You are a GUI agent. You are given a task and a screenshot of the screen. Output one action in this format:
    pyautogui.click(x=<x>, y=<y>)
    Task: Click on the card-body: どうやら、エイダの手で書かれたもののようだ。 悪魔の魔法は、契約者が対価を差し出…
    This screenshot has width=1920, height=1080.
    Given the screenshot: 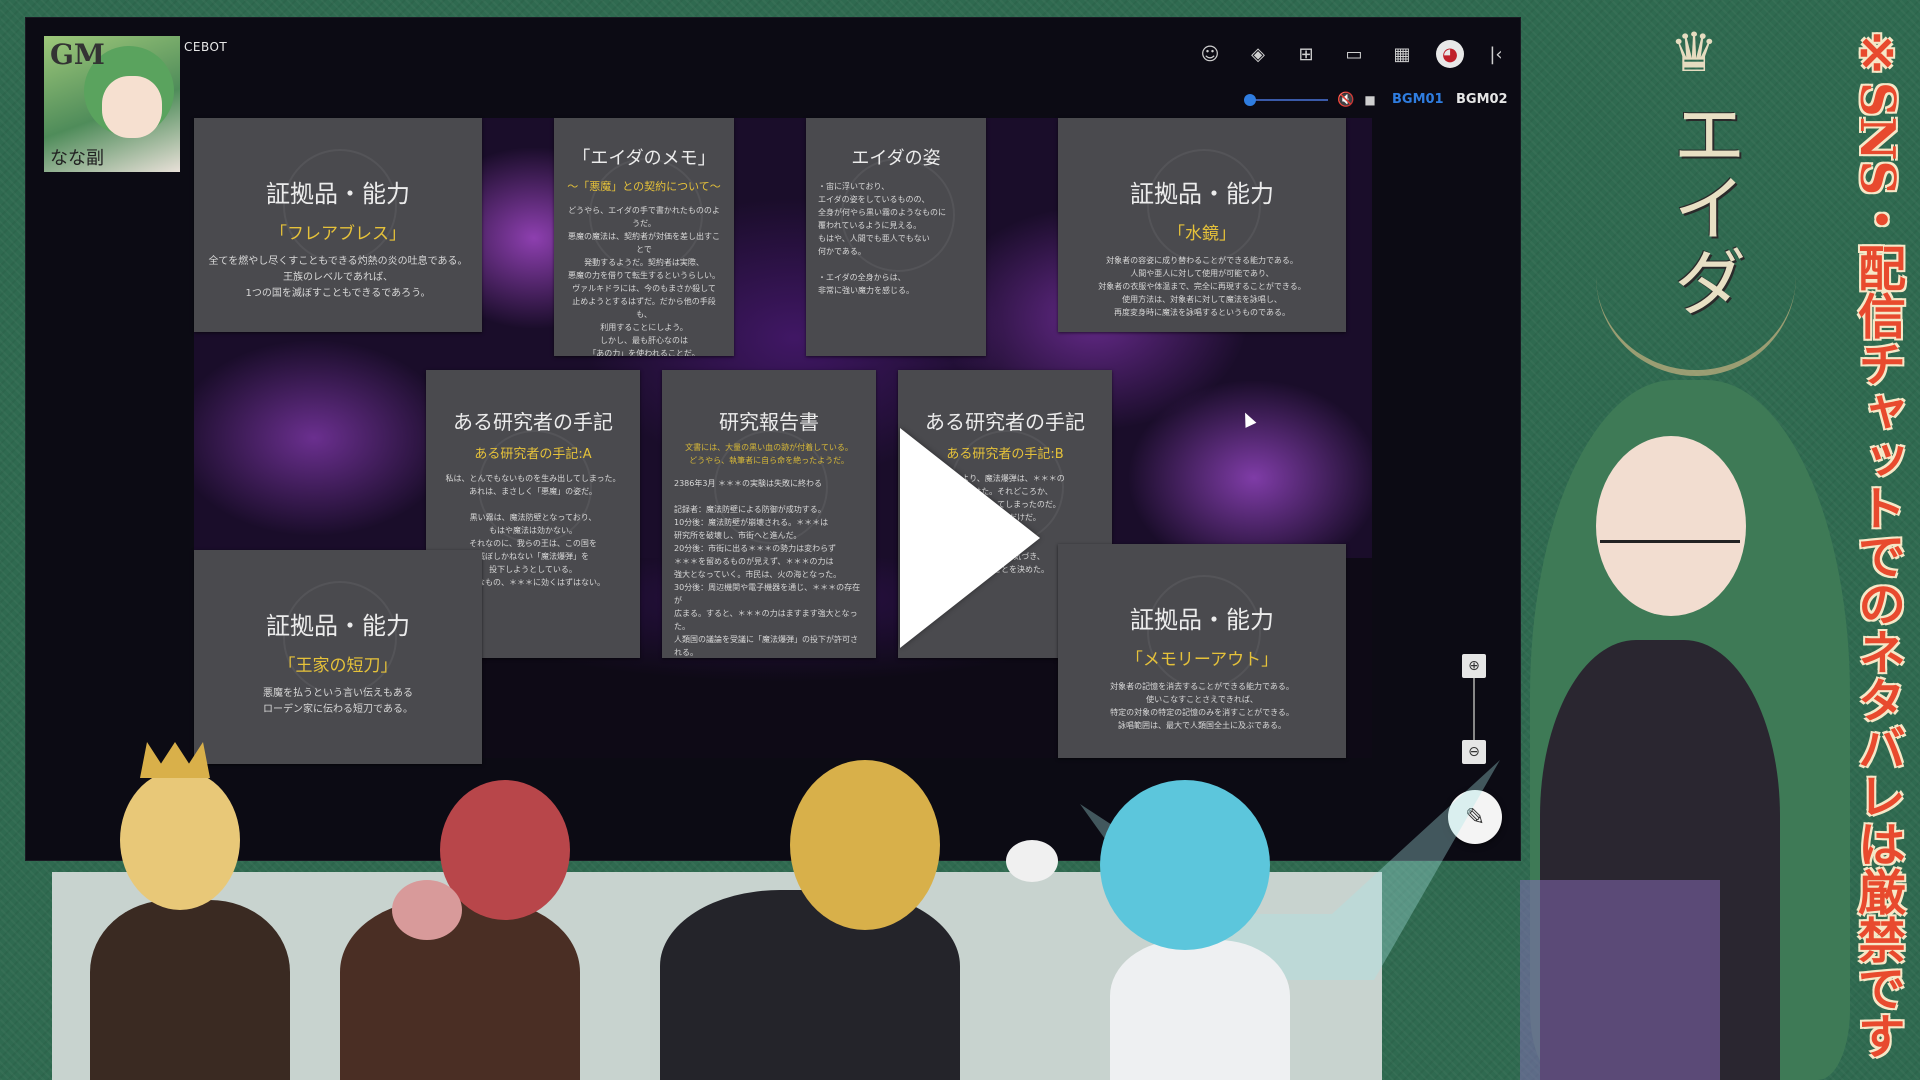 What is the action you would take?
    pyautogui.click(x=644, y=281)
    